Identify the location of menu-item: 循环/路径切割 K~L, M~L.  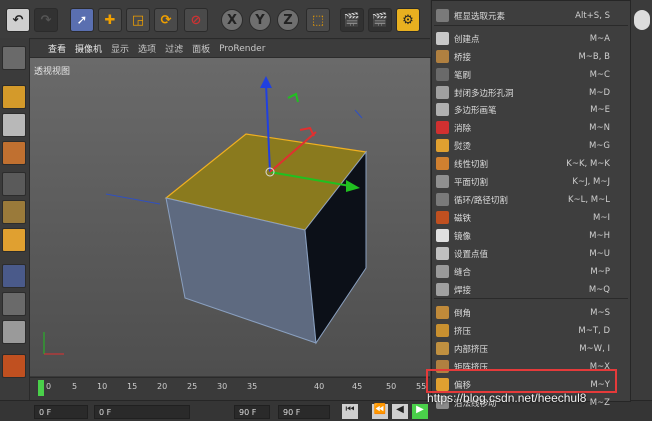
(531, 199).